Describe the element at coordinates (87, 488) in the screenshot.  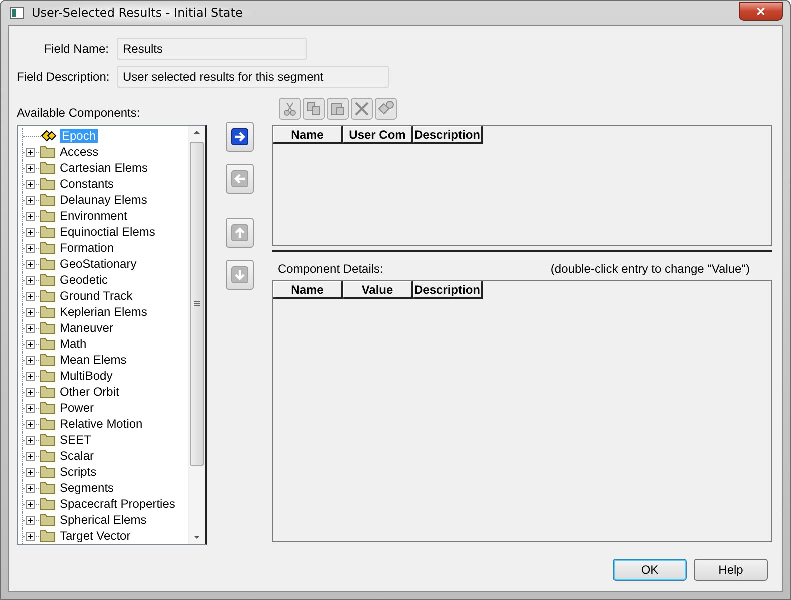
I see `tree-item: Segments` at that location.